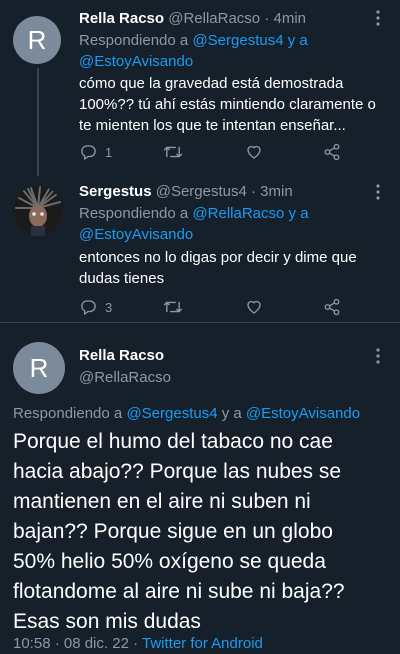 Image resolution: width=400 pixels, height=654 pixels. What do you see at coordinates (201, 191) in the screenshot?
I see `user-handle: @Sergestus4` at bounding box center [201, 191].